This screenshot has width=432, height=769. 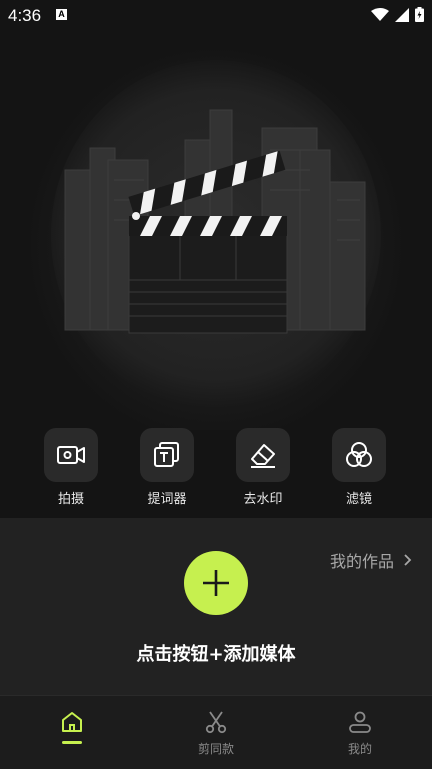 I want to click on tab-templates: 剪同款, so click(x=216, y=733).